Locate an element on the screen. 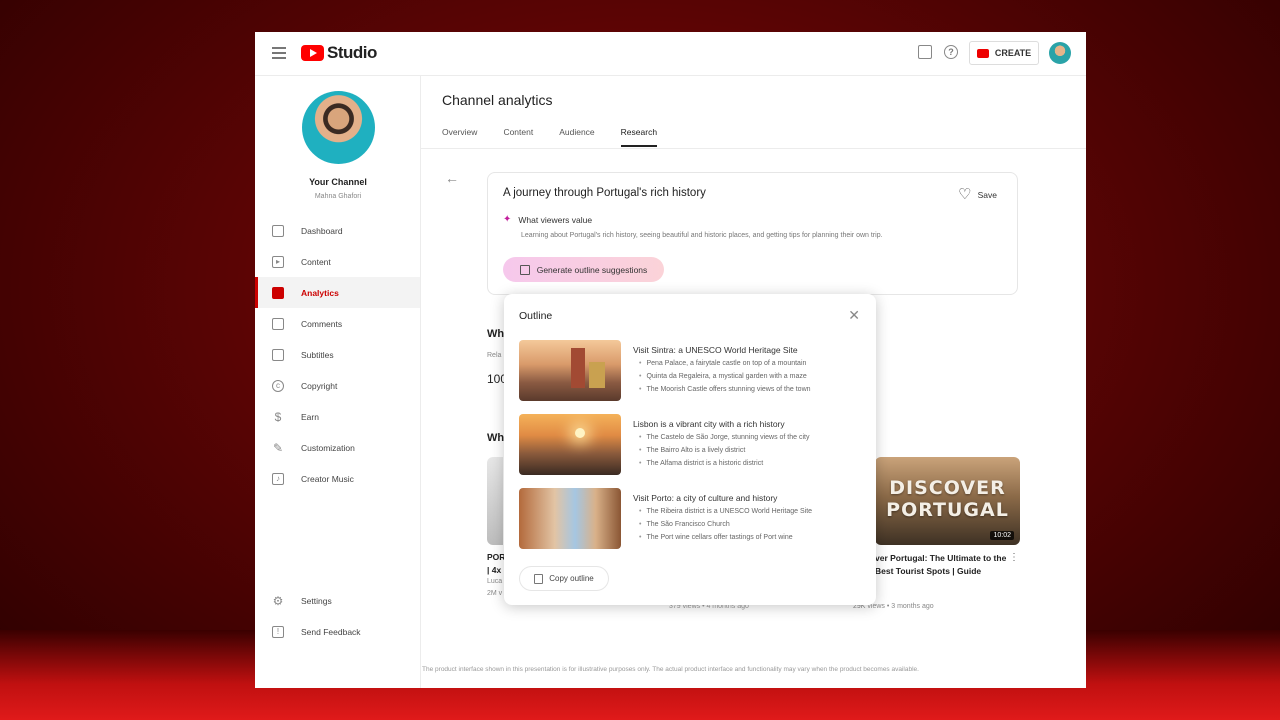 The height and width of the screenshot is (720, 1280). sidebar-item-label: Send Feedback is located at coordinates (331, 631).